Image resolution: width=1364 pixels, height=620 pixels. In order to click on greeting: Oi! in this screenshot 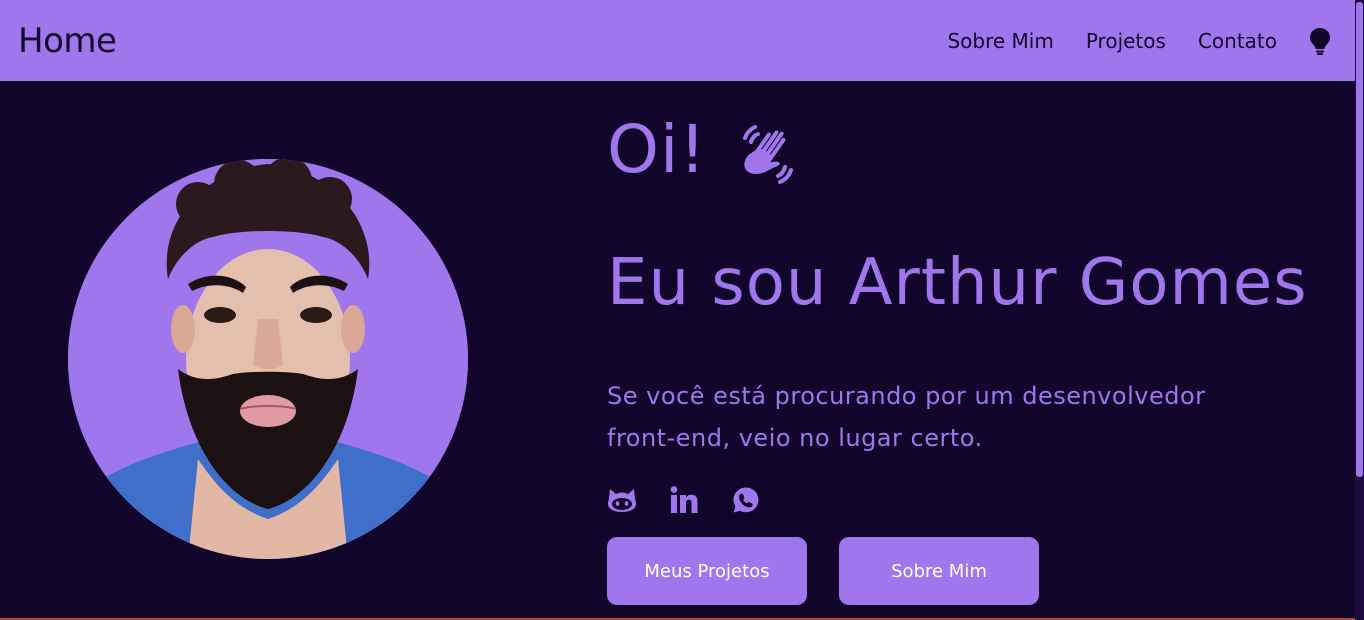, I will do `click(957, 150)`.